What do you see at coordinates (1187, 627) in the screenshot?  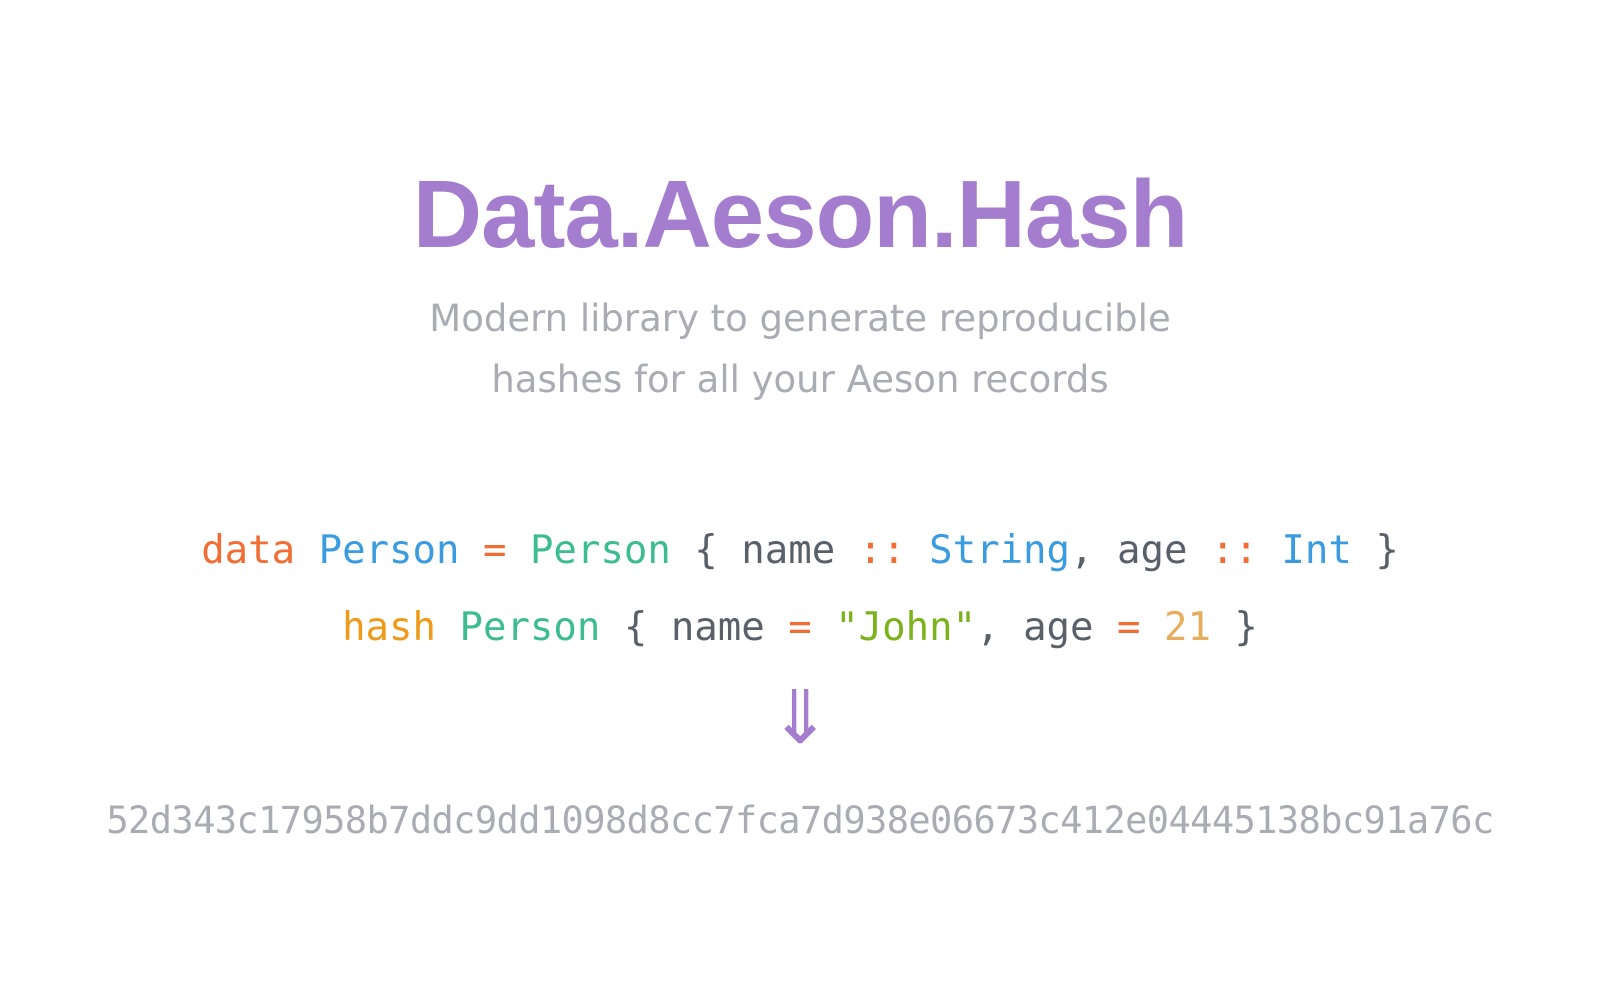 I see `code-token: 21` at bounding box center [1187, 627].